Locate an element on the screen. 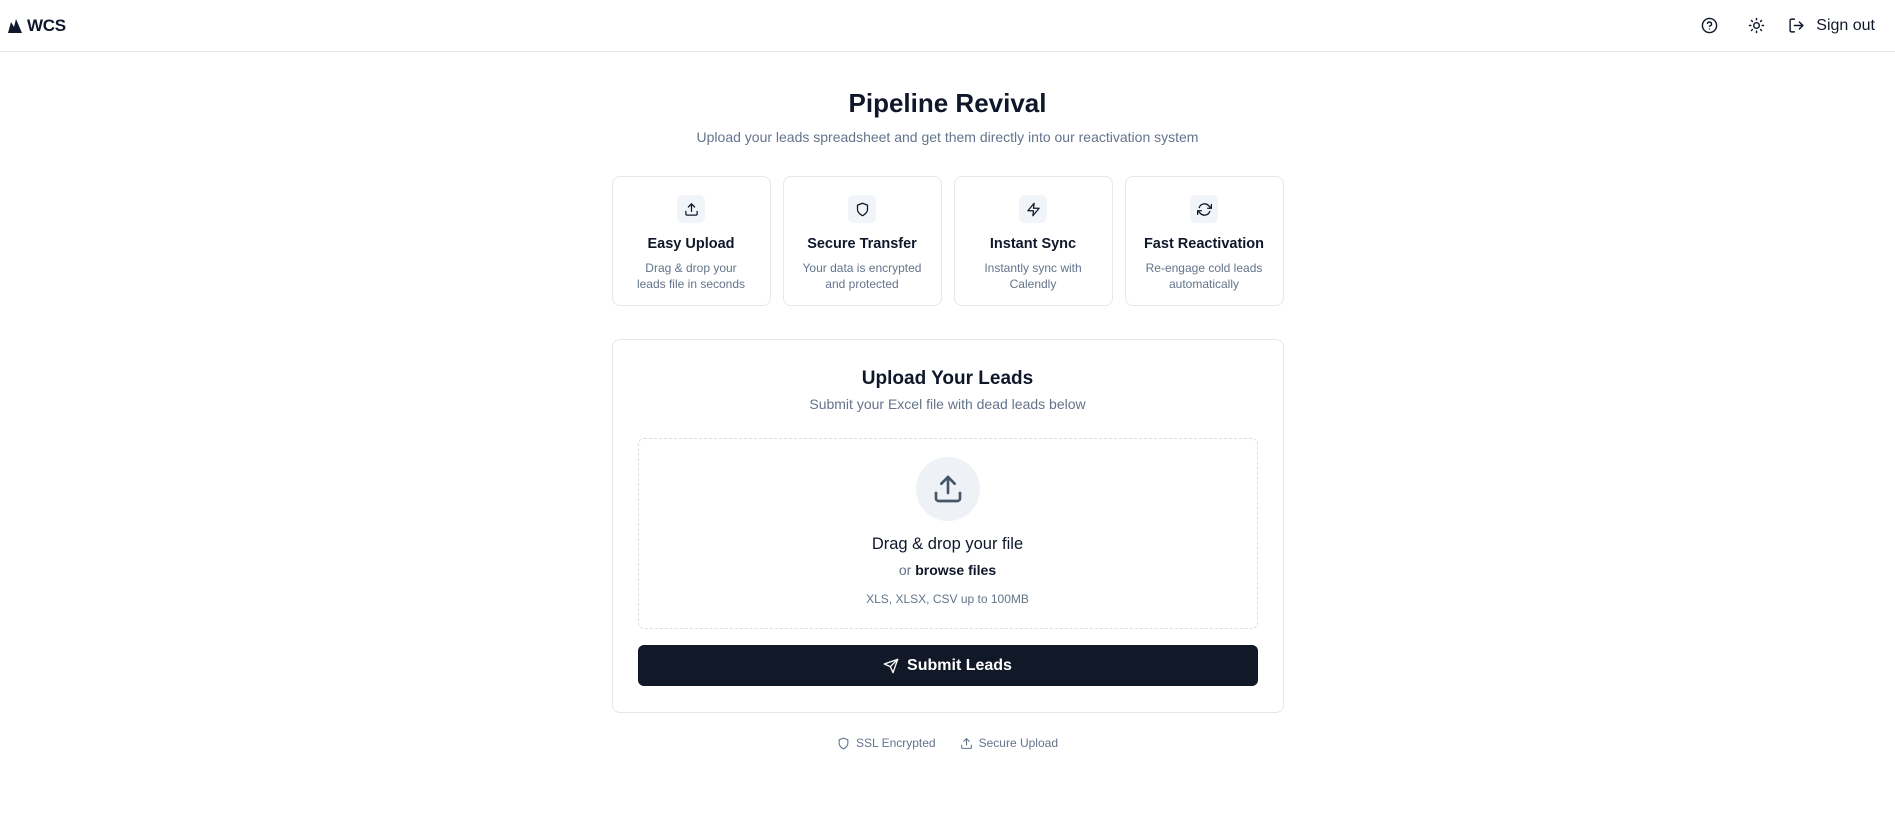  flame-logo-icon is located at coordinates (15, 25).